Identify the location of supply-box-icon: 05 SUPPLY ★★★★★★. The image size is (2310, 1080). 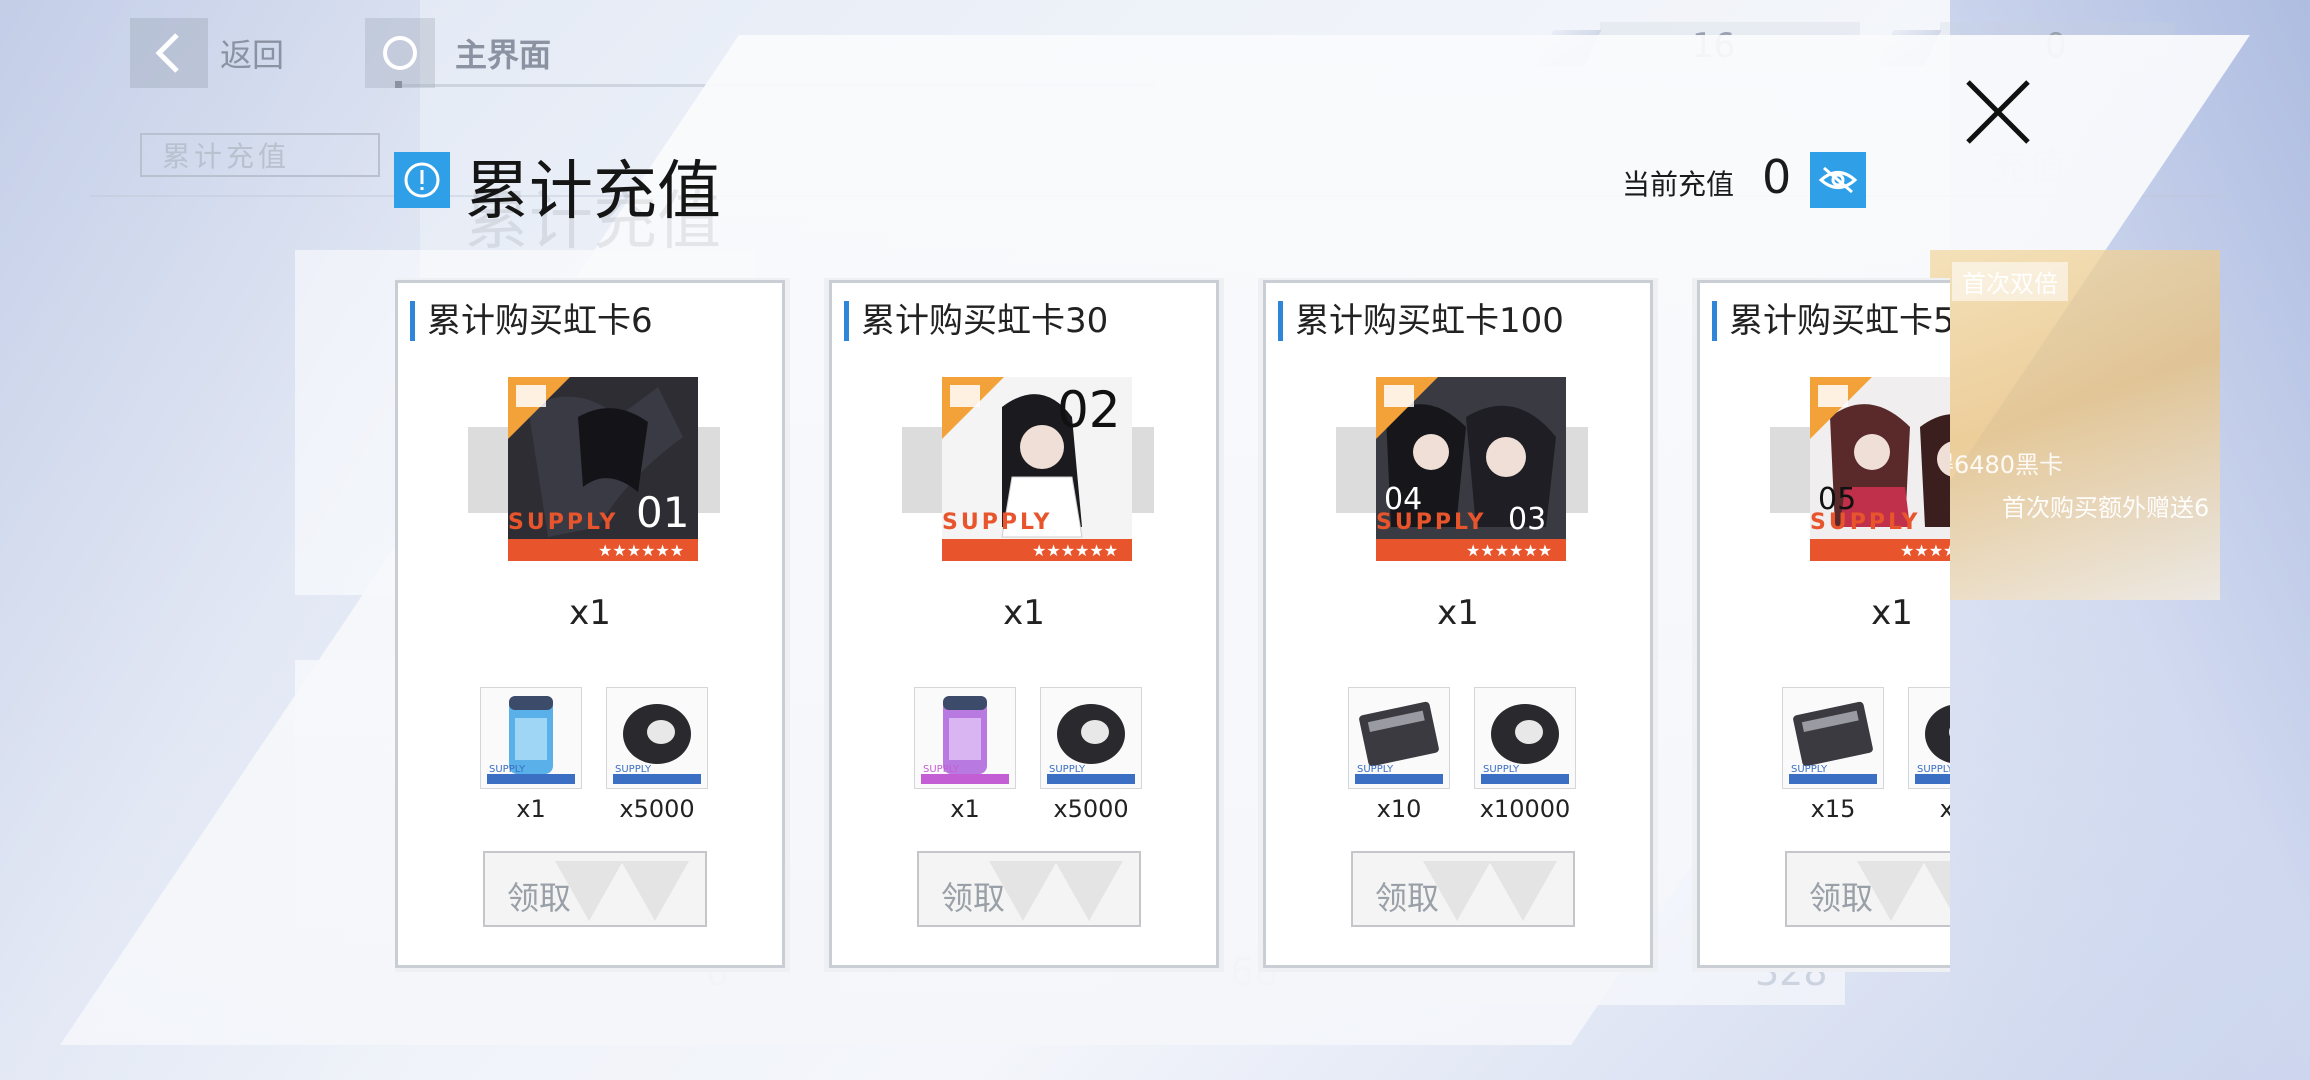
(1880, 469).